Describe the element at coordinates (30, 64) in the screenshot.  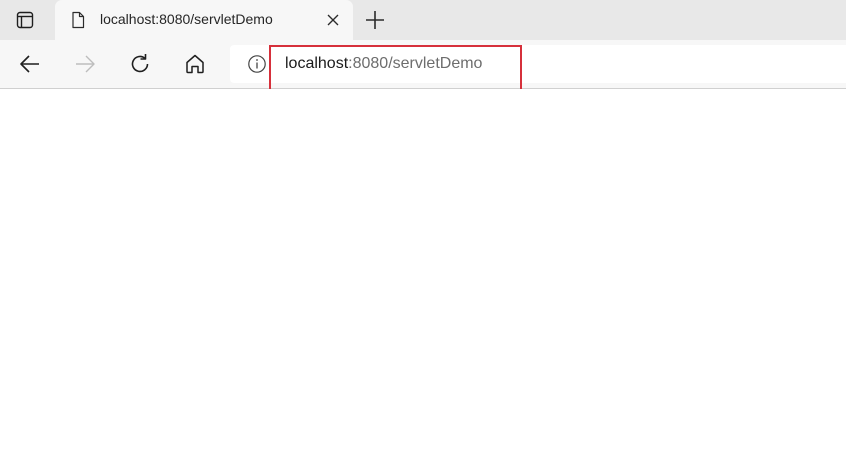
I see `back-arrow-icon` at that location.